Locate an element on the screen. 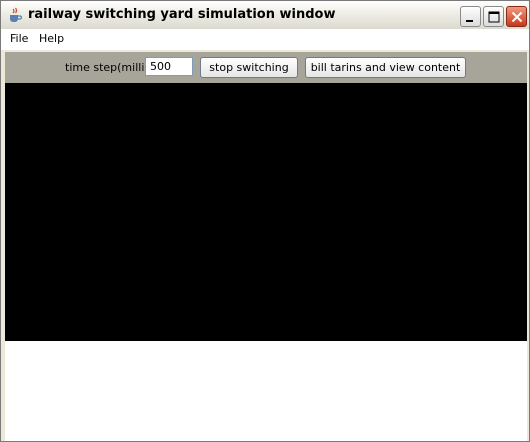 The width and height of the screenshot is (530, 442). close-button is located at coordinates (516, 16).